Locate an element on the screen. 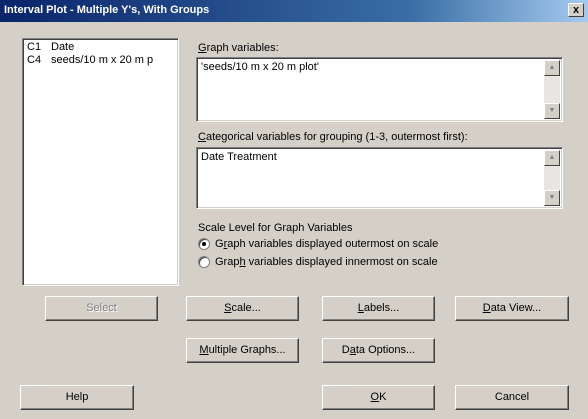 Image resolution: width=588 pixels, height=419 pixels. list-item: C4 seeds/10 m x 20 m p is located at coordinates (100, 60).